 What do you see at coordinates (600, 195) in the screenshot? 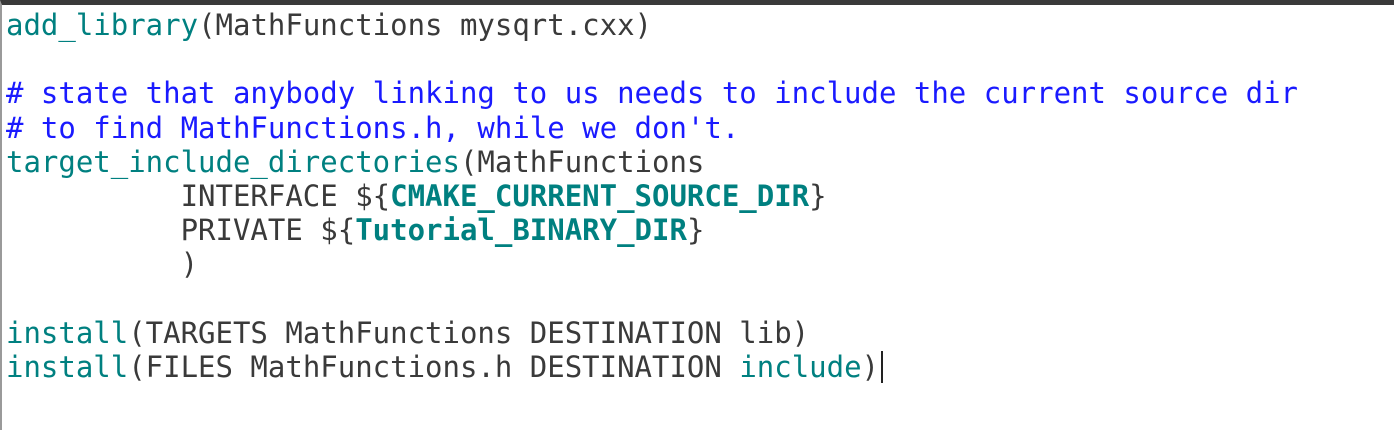
I see `variable-token: CMAKE_CURRENT_SOURCE_DIR` at bounding box center [600, 195].